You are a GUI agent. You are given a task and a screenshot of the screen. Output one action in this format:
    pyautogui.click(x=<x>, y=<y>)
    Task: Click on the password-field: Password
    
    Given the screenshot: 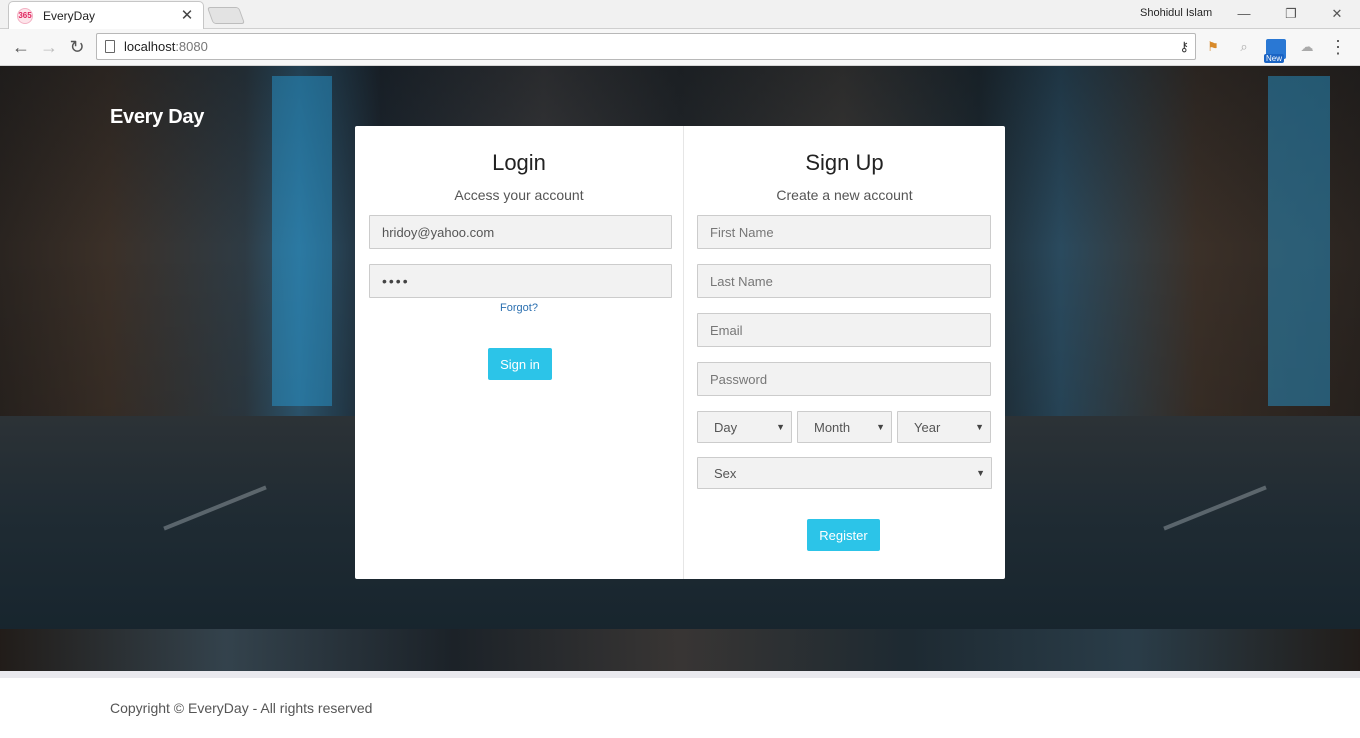 What is the action you would take?
    pyautogui.click(x=844, y=379)
    